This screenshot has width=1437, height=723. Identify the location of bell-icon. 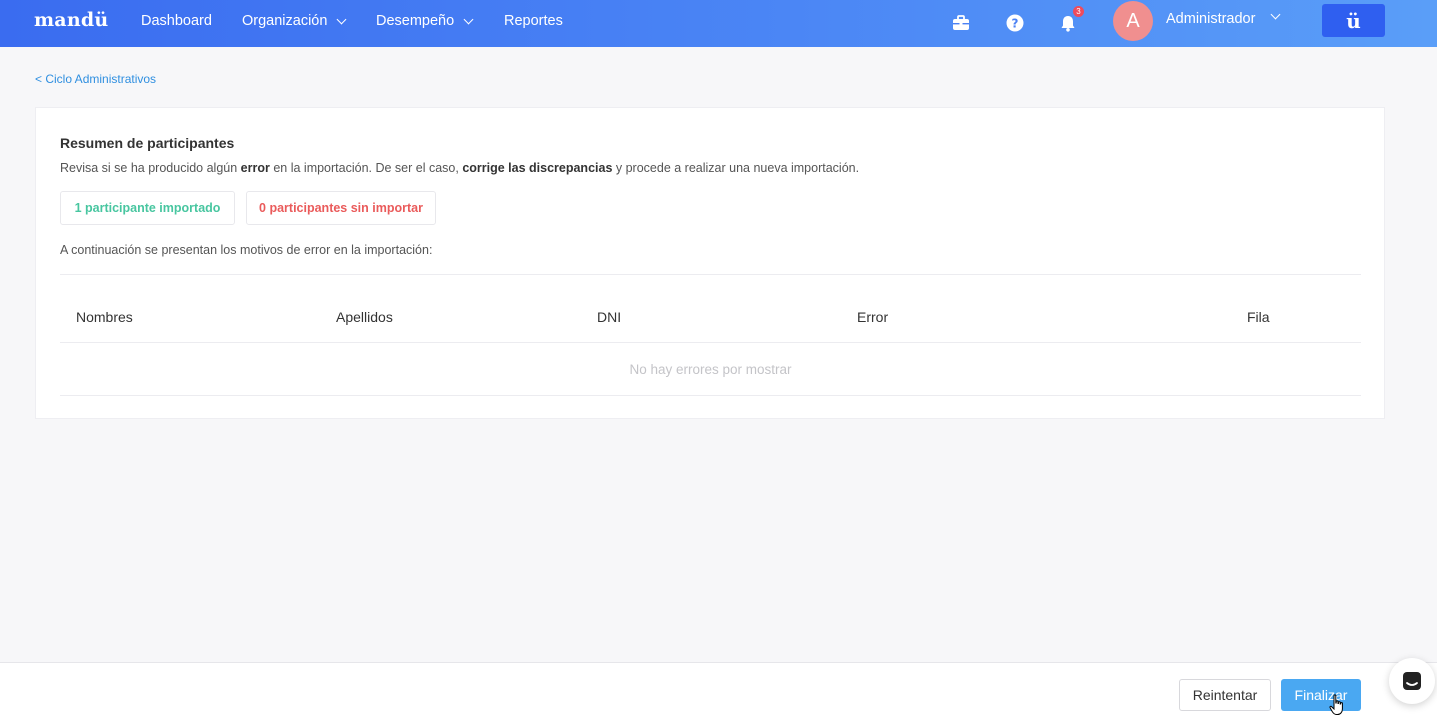
(1068, 23).